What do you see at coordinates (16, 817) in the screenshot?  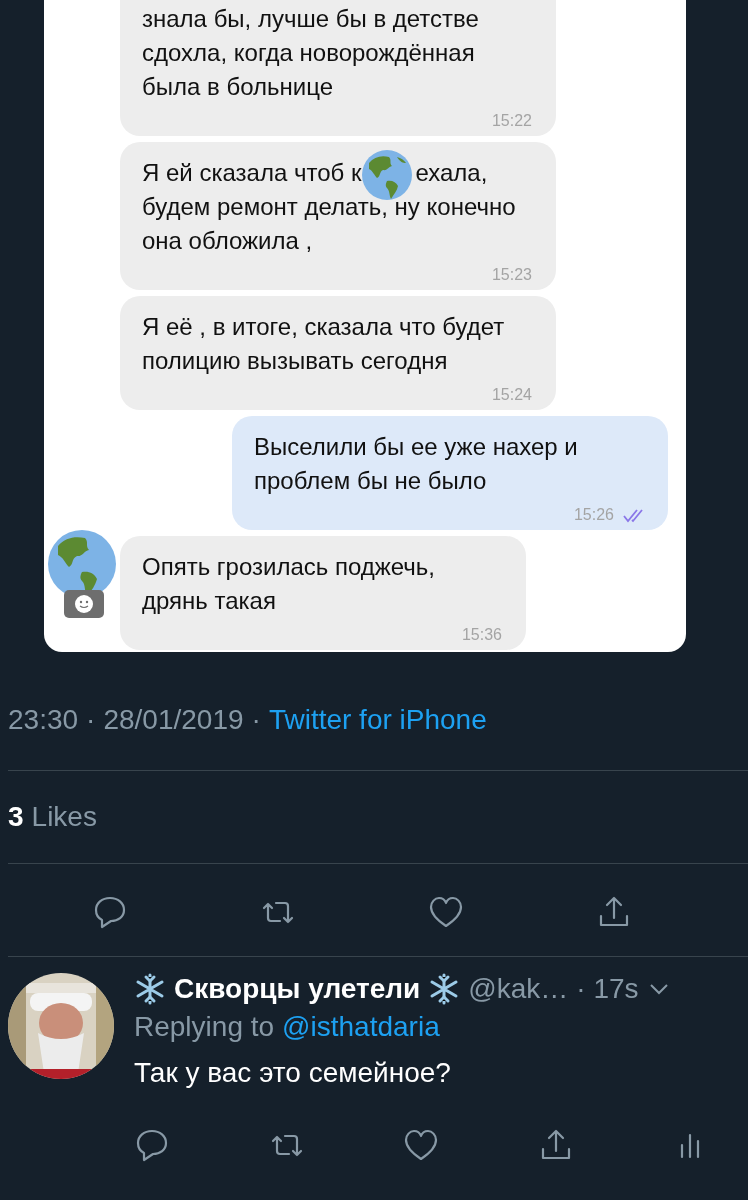 I see `likes-count: 3` at bounding box center [16, 817].